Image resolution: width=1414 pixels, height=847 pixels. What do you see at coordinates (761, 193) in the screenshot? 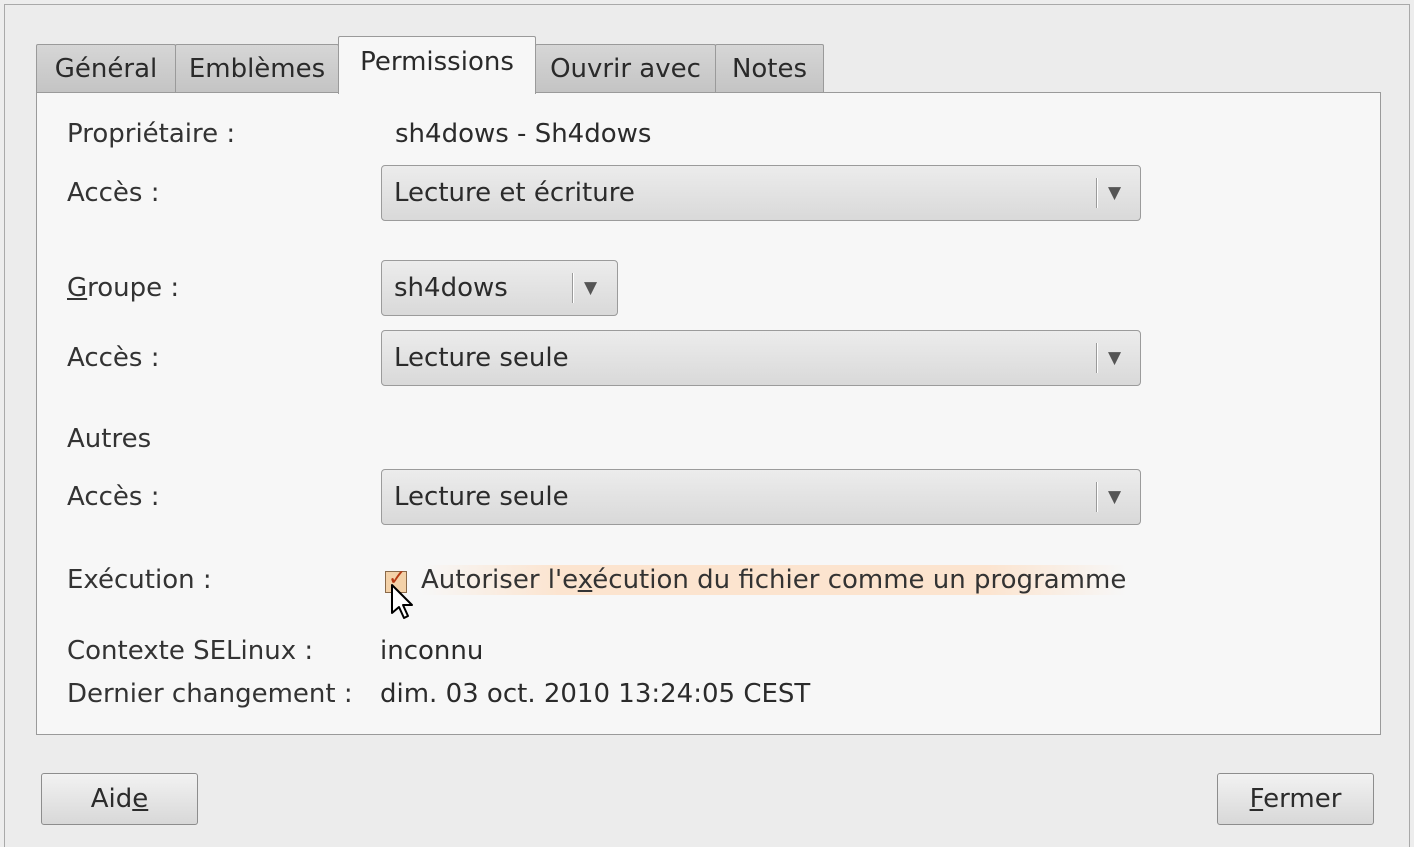
I see `owner-access-combo: Lecture et écriture ▼` at bounding box center [761, 193].